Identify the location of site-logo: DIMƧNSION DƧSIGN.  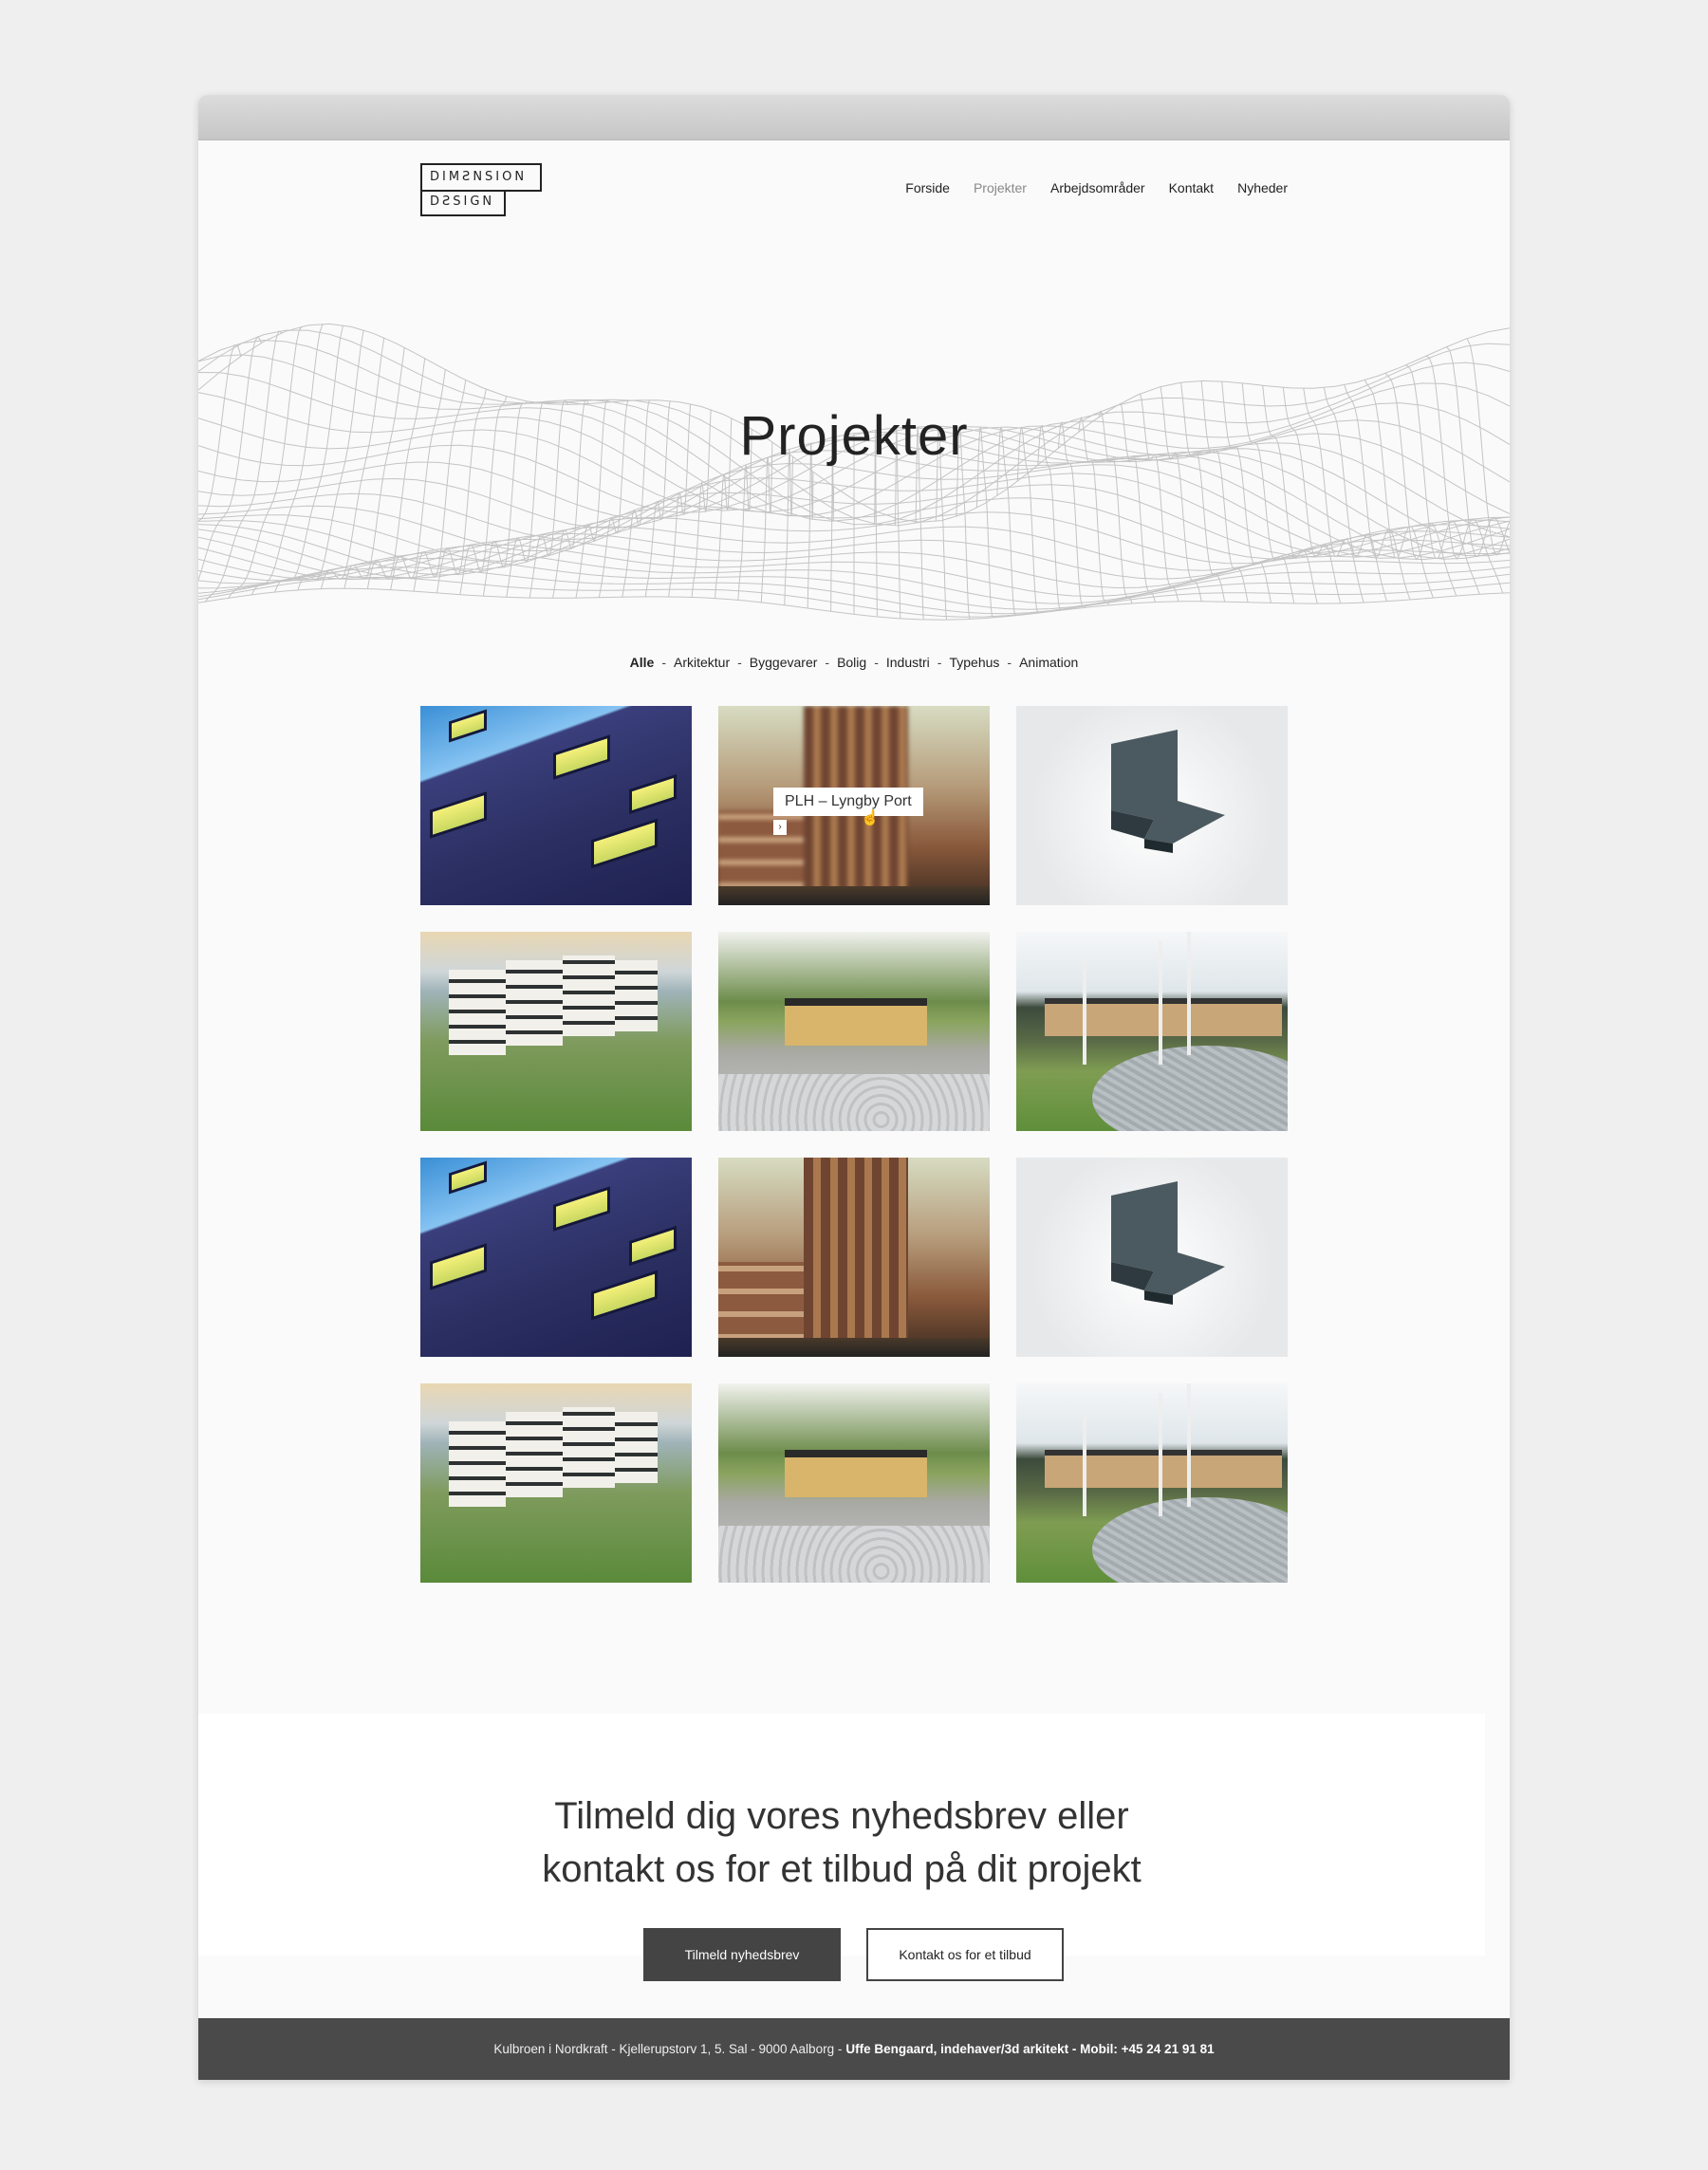
(482, 190).